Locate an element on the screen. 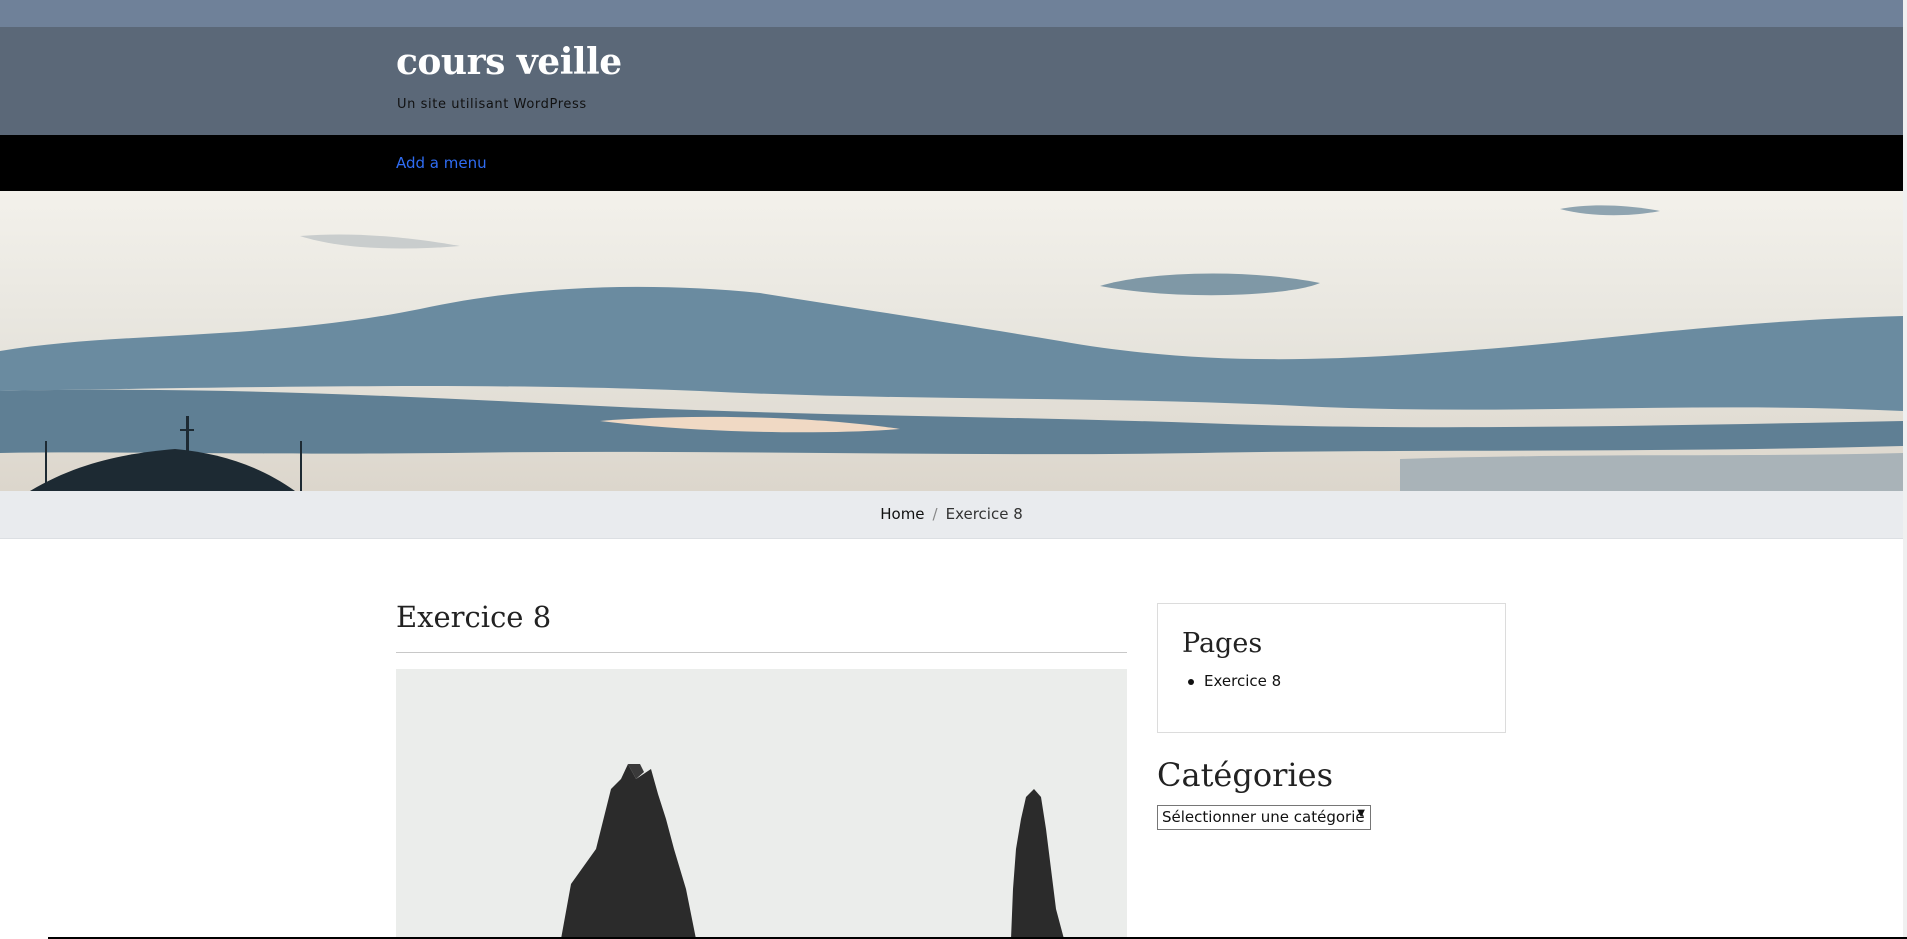  category-select-value: Sélectionner une catégorie is located at coordinates (1263, 817).